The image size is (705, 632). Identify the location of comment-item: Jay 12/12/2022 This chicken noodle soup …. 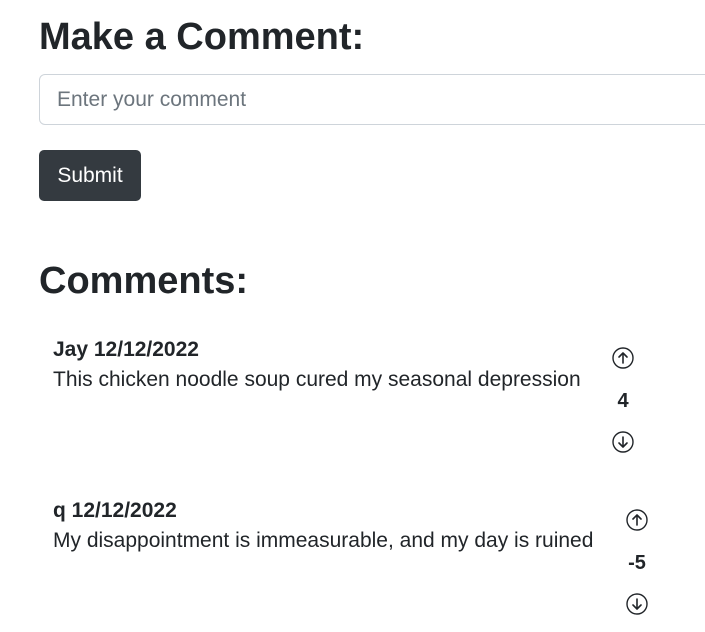
(317, 364).